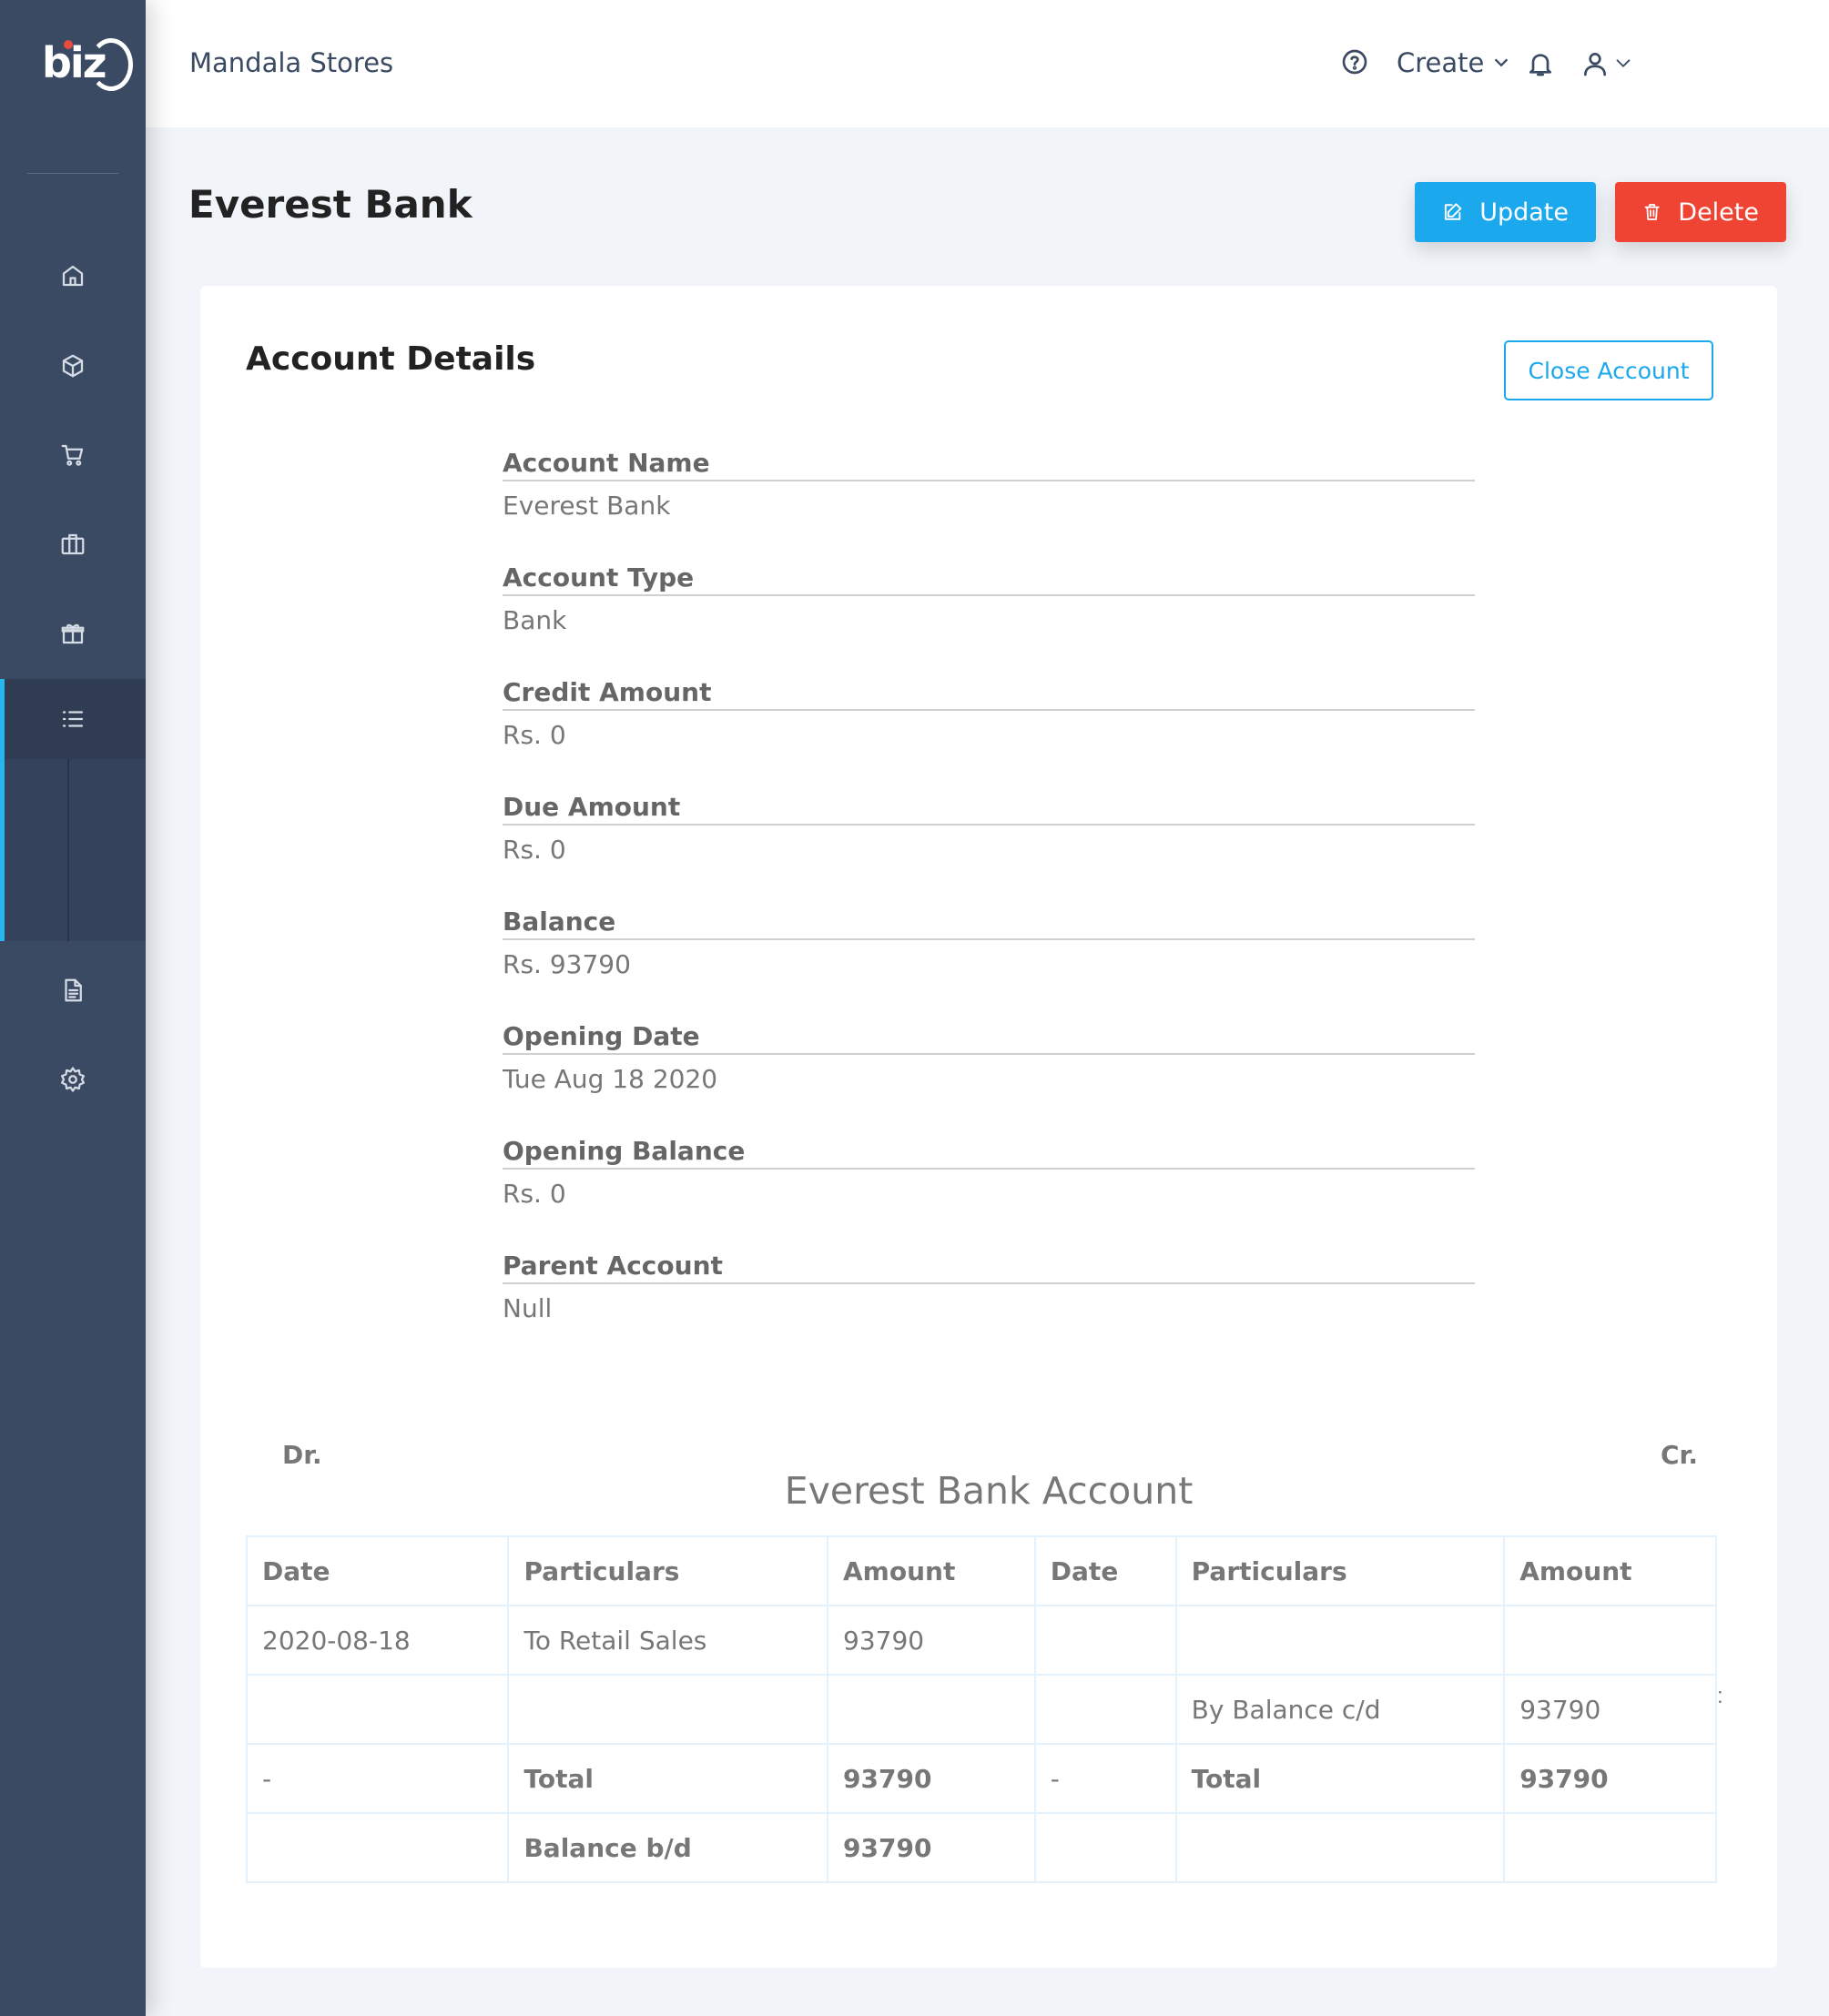  Describe the element at coordinates (1652, 212) in the screenshot. I see `trash-icon` at that location.